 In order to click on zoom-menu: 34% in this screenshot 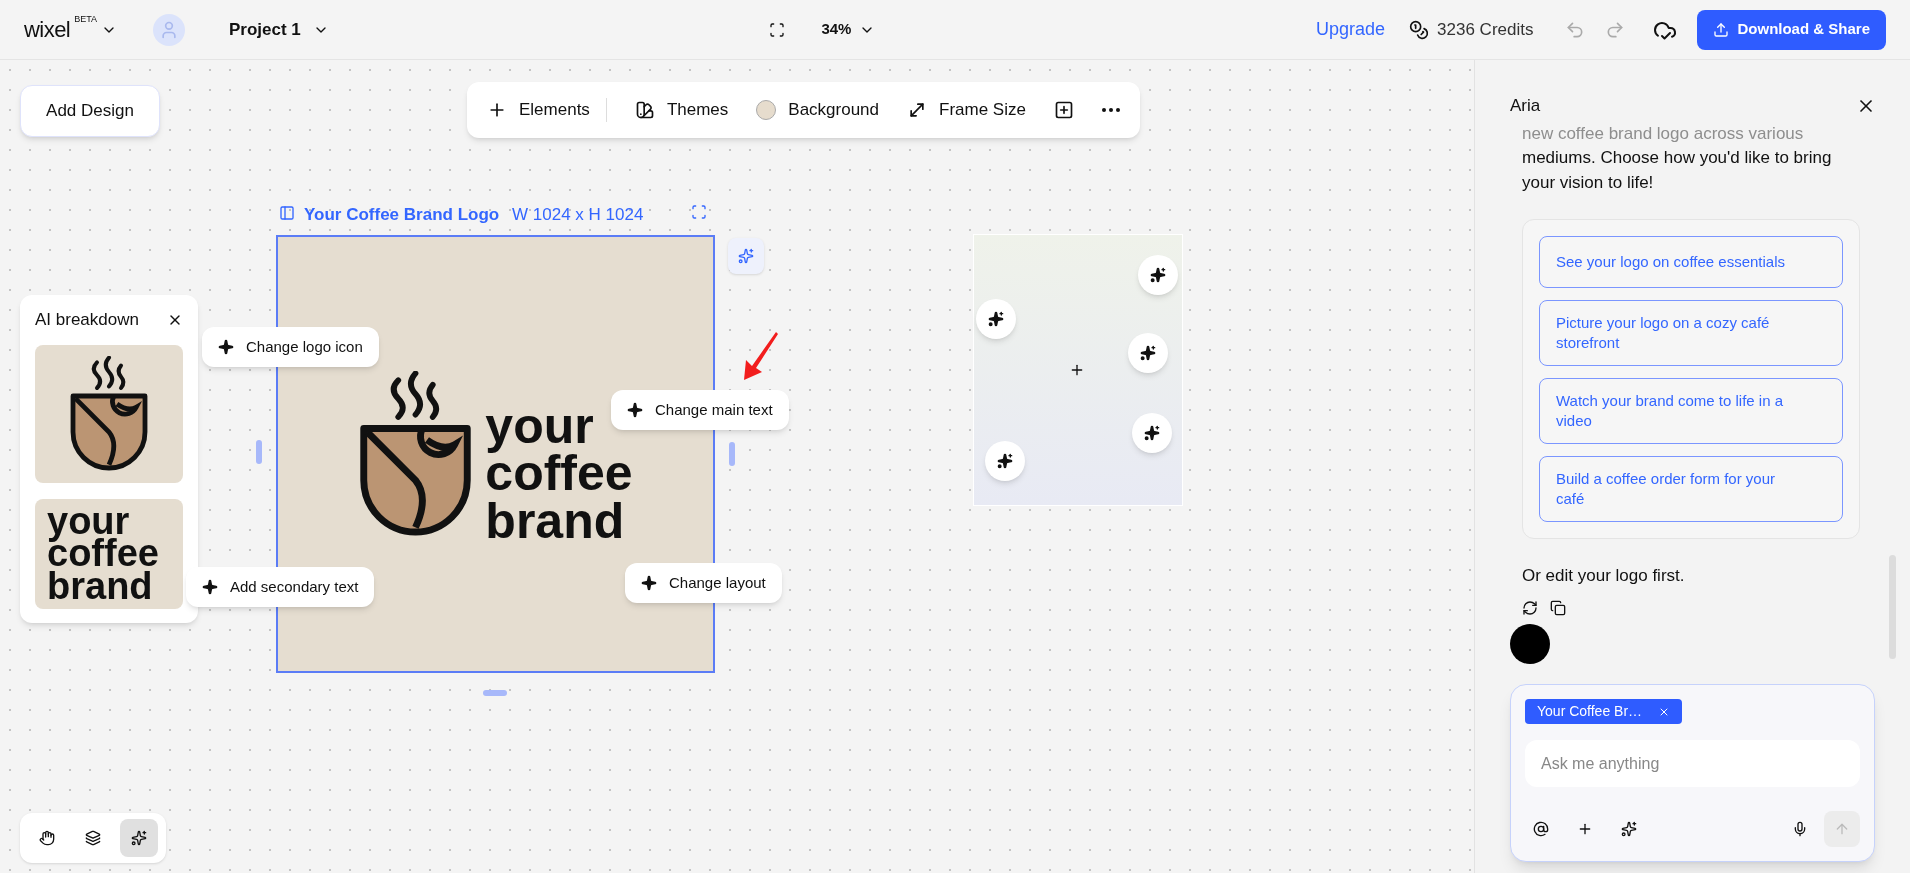, I will do `click(848, 29)`.